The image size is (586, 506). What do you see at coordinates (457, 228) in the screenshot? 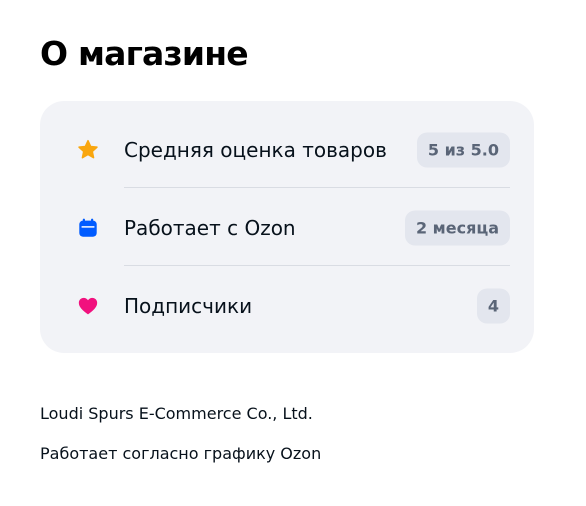
I see `stat-value-badge: 2 месяца` at bounding box center [457, 228].